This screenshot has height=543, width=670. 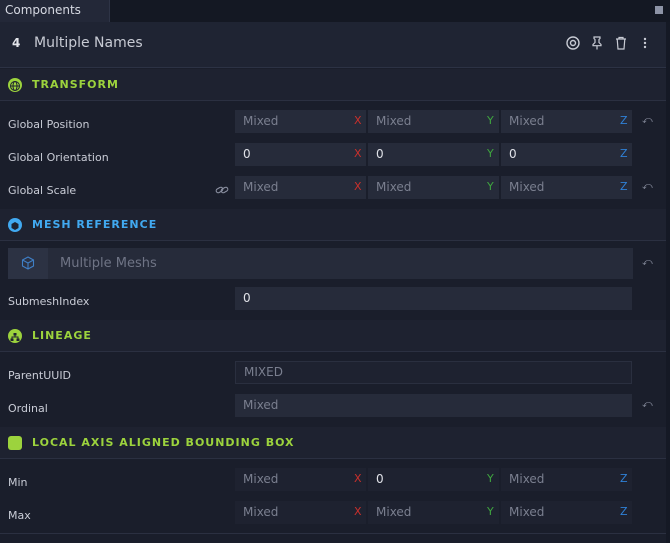 I want to click on field-value: MIXED, so click(x=263, y=372).